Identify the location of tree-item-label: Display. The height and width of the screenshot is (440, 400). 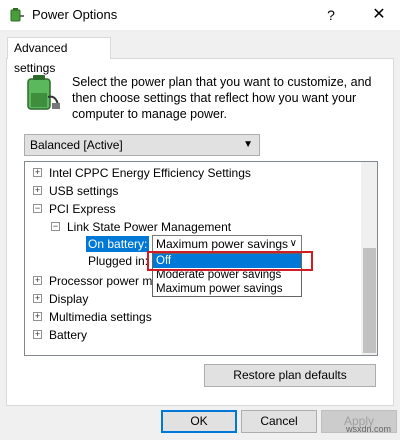
(69, 299).